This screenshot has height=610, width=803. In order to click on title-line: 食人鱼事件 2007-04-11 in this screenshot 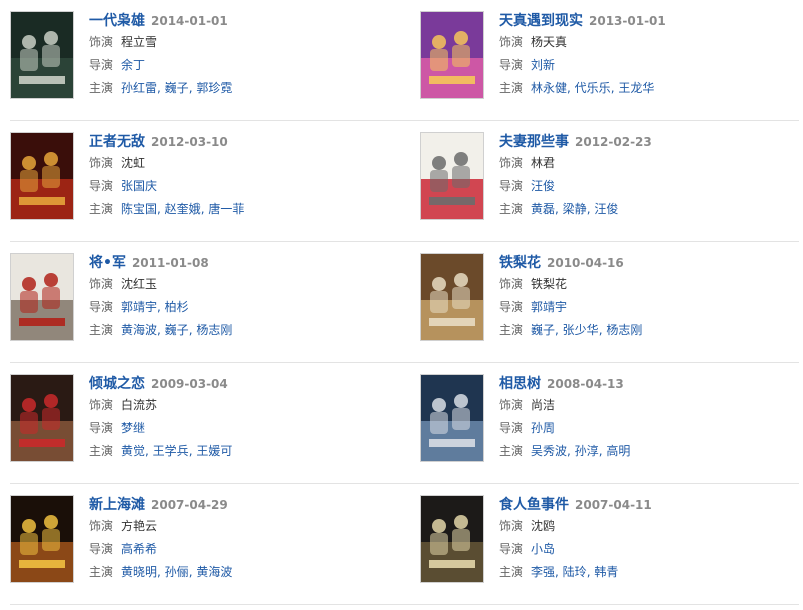, I will do `click(649, 505)`.